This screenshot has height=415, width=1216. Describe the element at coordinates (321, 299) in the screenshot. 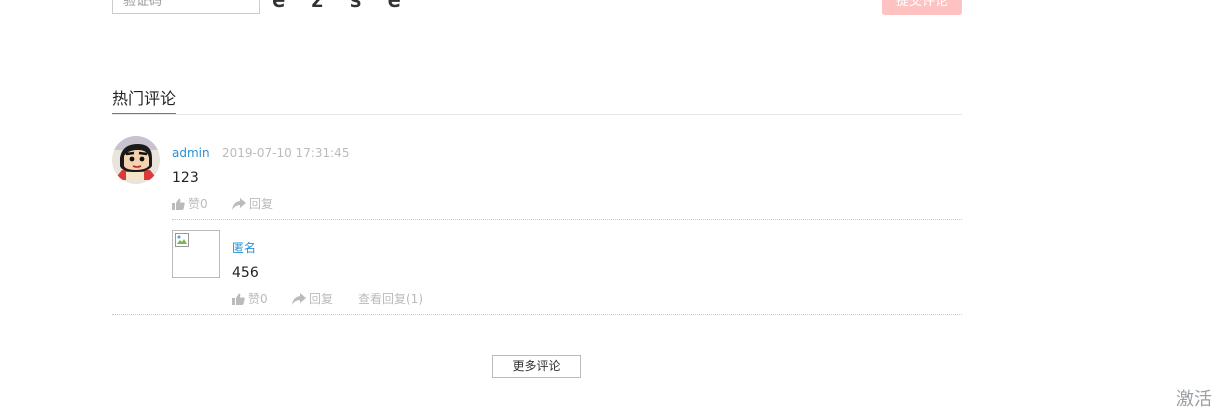

I see `reply-reply-label: 回复` at that location.